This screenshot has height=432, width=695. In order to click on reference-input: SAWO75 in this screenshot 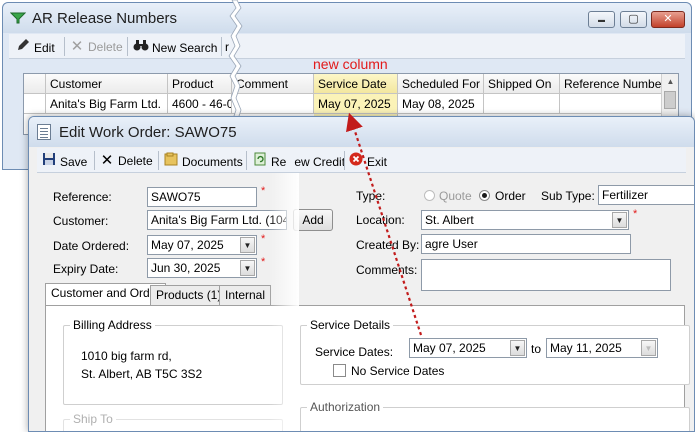, I will do `click(202, 197)`.